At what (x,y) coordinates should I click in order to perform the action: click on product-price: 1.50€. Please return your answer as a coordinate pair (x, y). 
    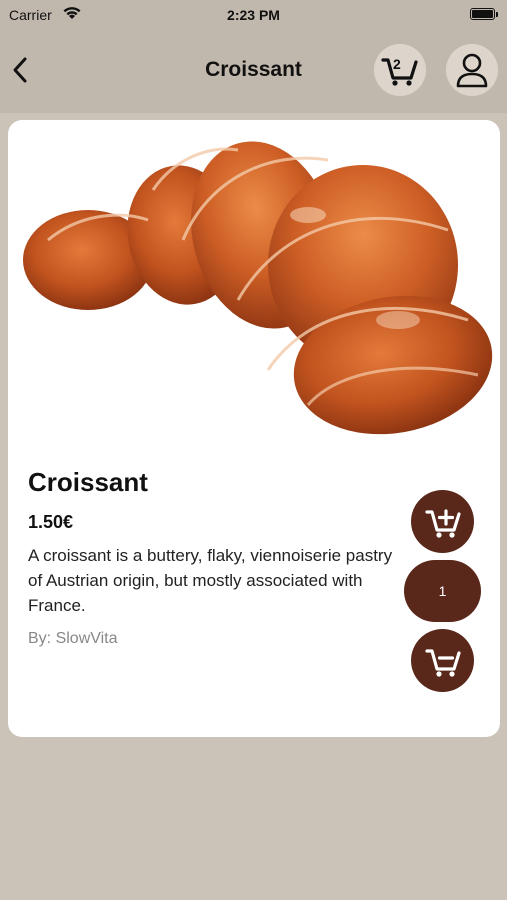
    Looking at the image, I should click on (51, 522).